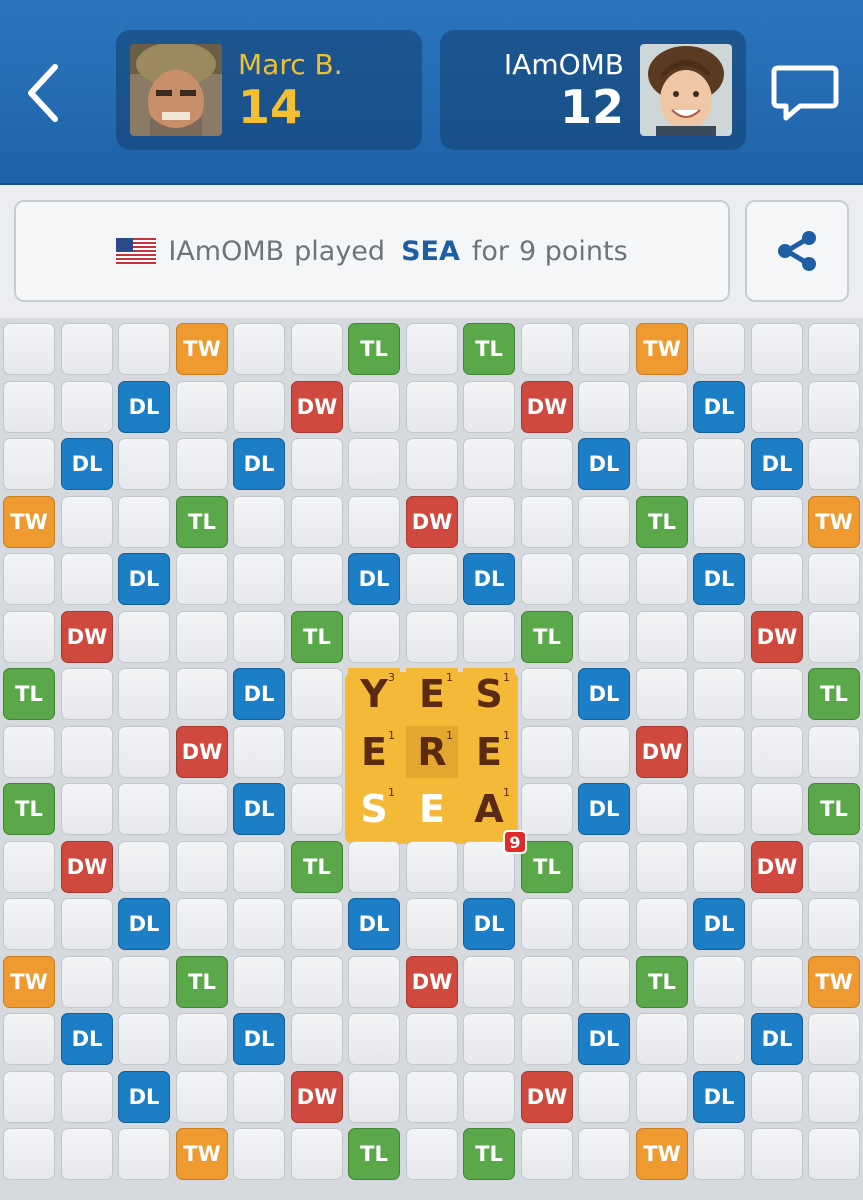 The height and width of the screenshot is (1200, 863). What do you see at coordinates (593, 90) in the screenshot?
I see `player2-card: IAmOMB 12` at bounding box center [593, 90].